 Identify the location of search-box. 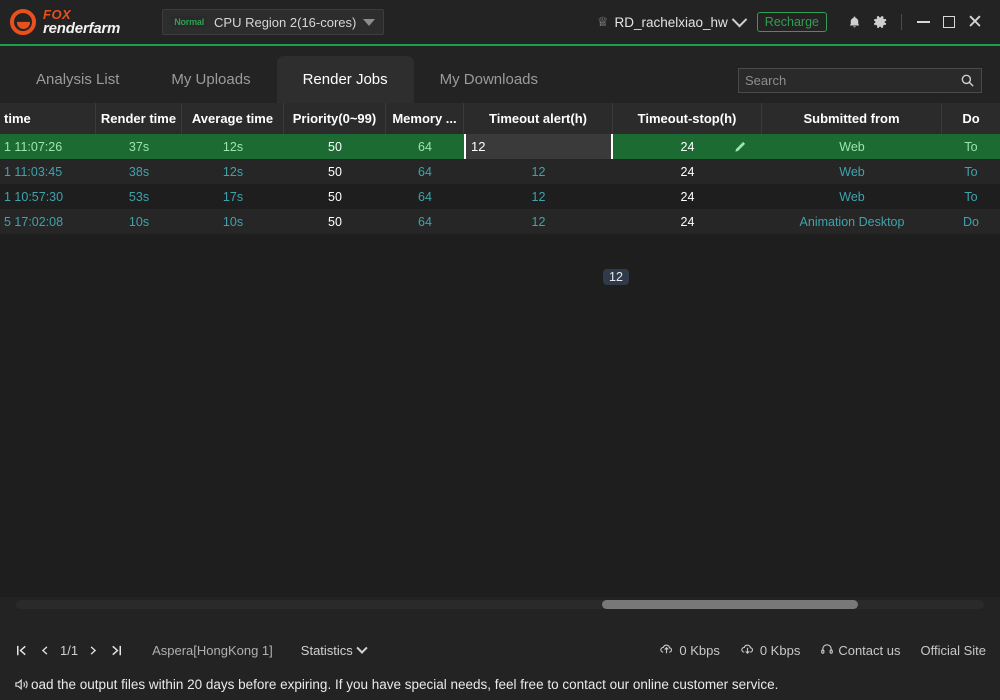
(860, 80).